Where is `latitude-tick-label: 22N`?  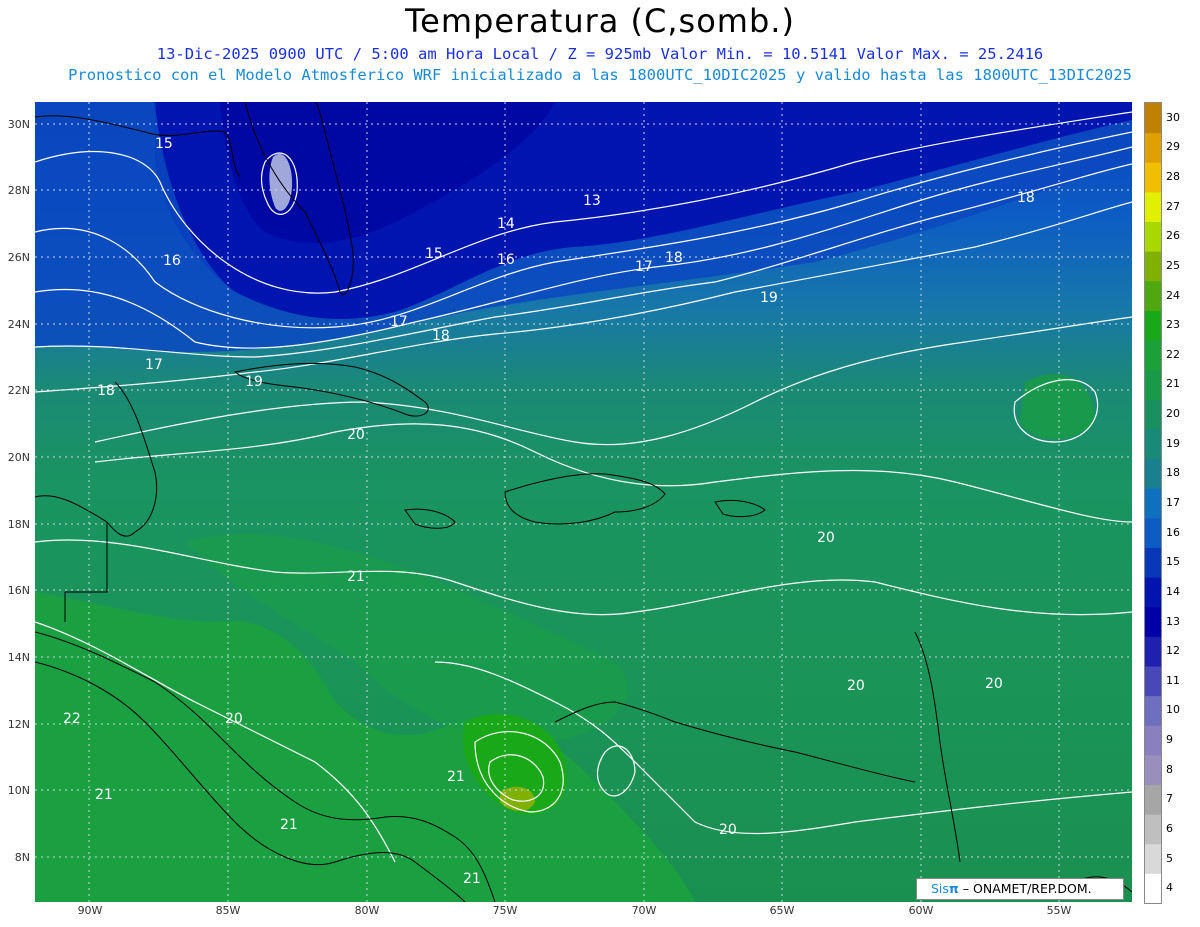 latitude-tick-label: 22N is located at coordinates (18, 390).